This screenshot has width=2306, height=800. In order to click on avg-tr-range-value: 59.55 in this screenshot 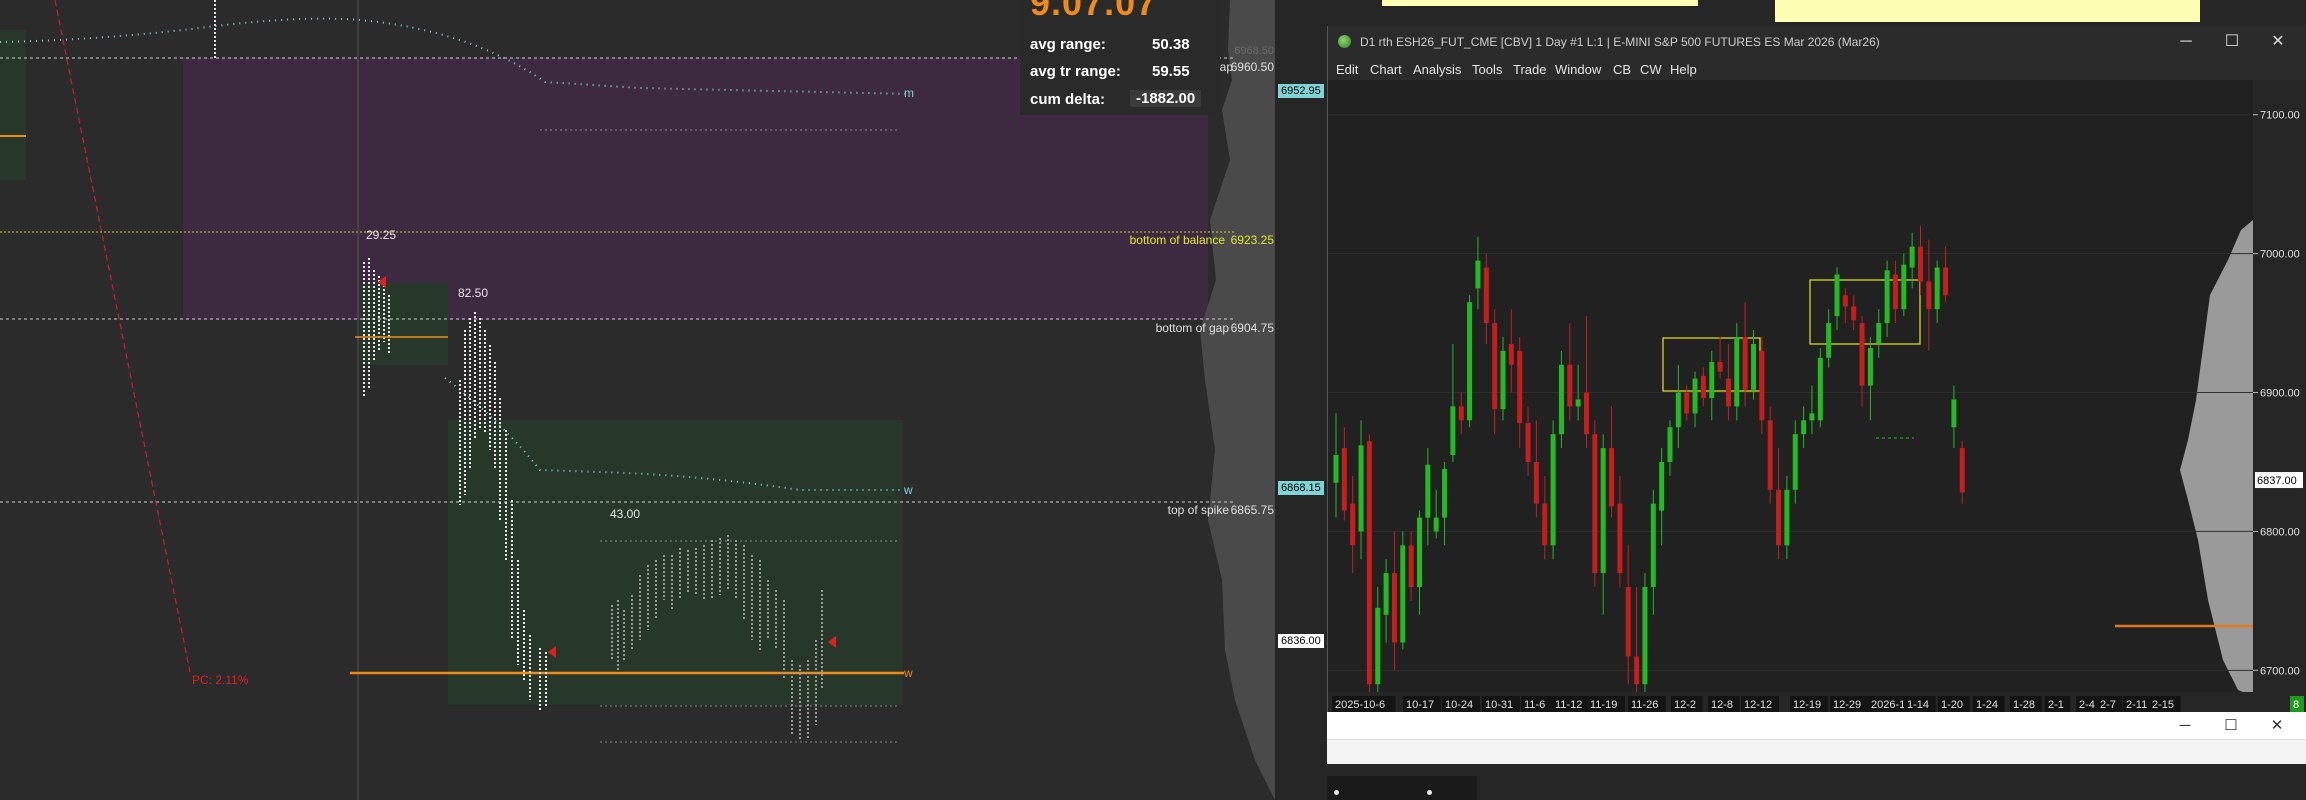, I will do `click(1171, 71)`.